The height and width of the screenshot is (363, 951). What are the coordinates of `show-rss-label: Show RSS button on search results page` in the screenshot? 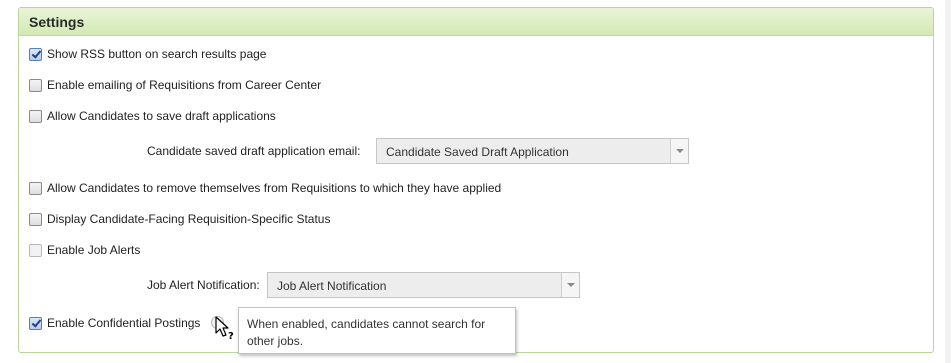 It's located at (157, 54).